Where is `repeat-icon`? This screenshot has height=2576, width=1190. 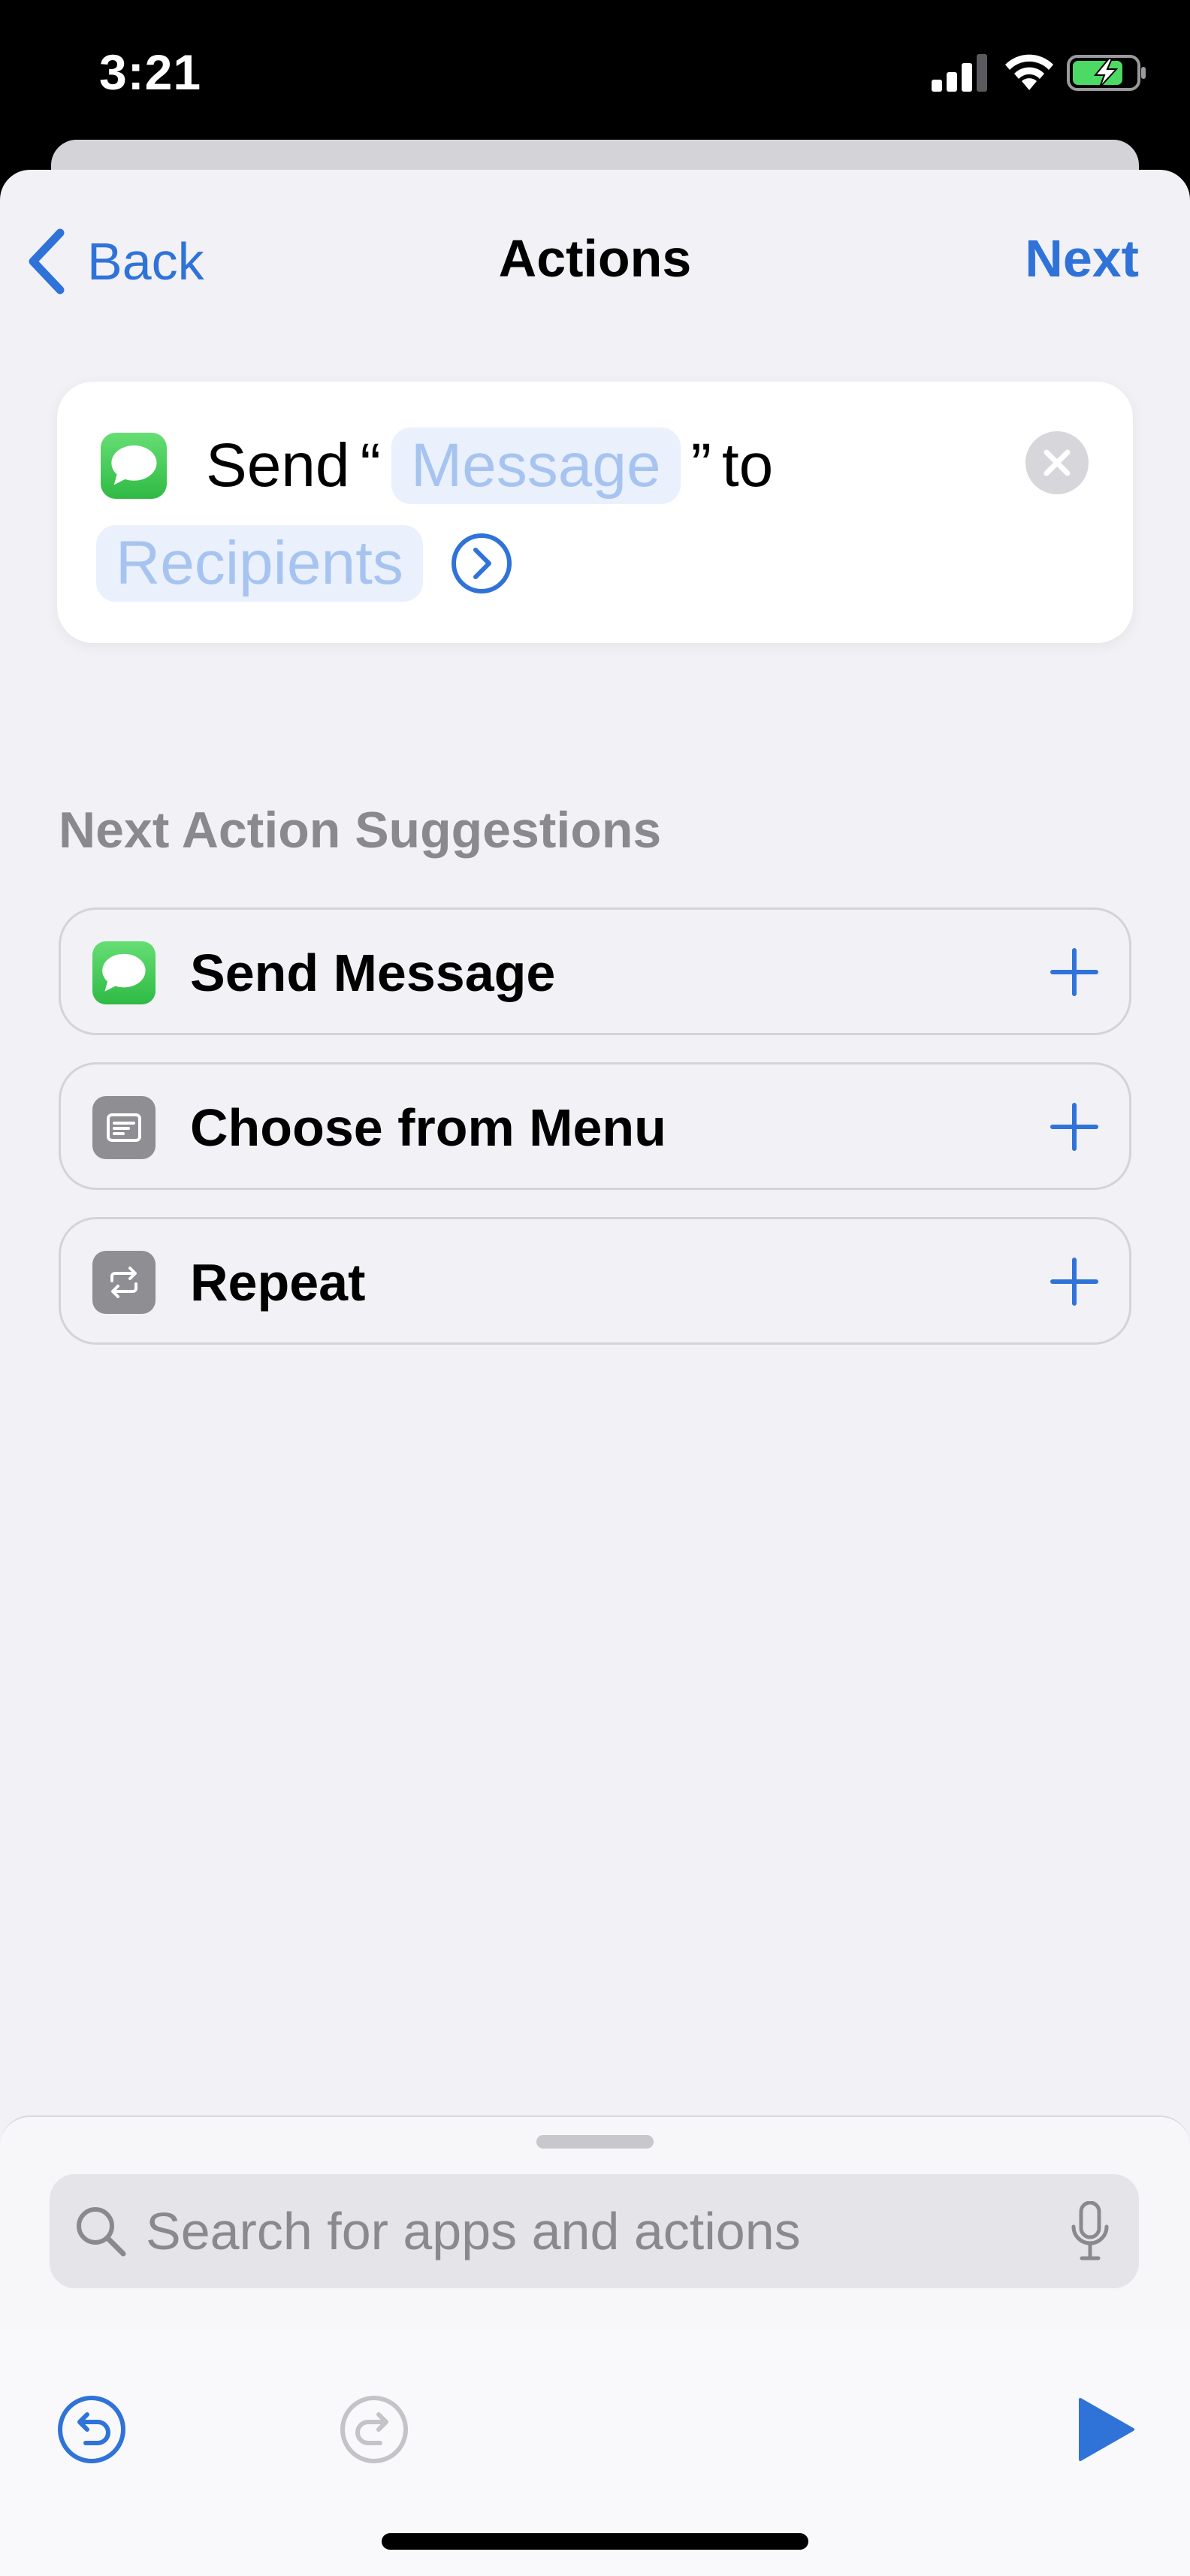
repeat-icon is located at coordinates (124, 1282).